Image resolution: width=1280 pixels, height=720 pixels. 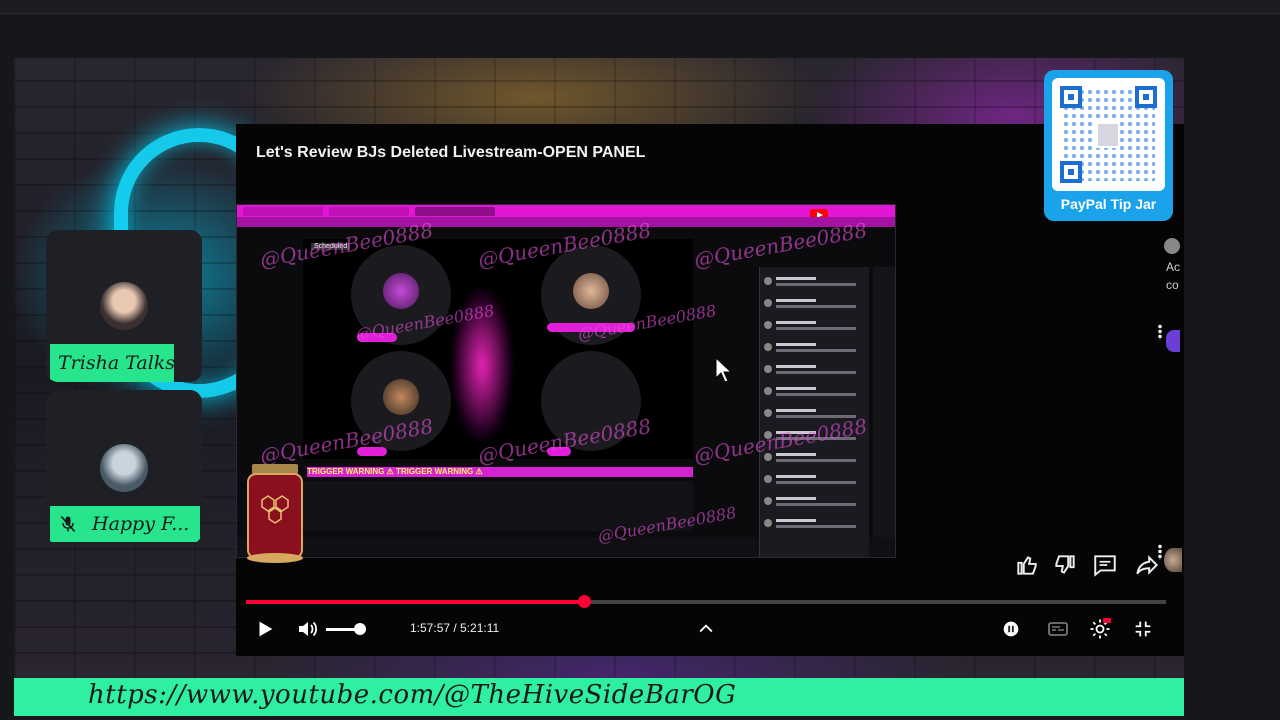 I want to click on settings-icon, so click(x=1100, y=629).